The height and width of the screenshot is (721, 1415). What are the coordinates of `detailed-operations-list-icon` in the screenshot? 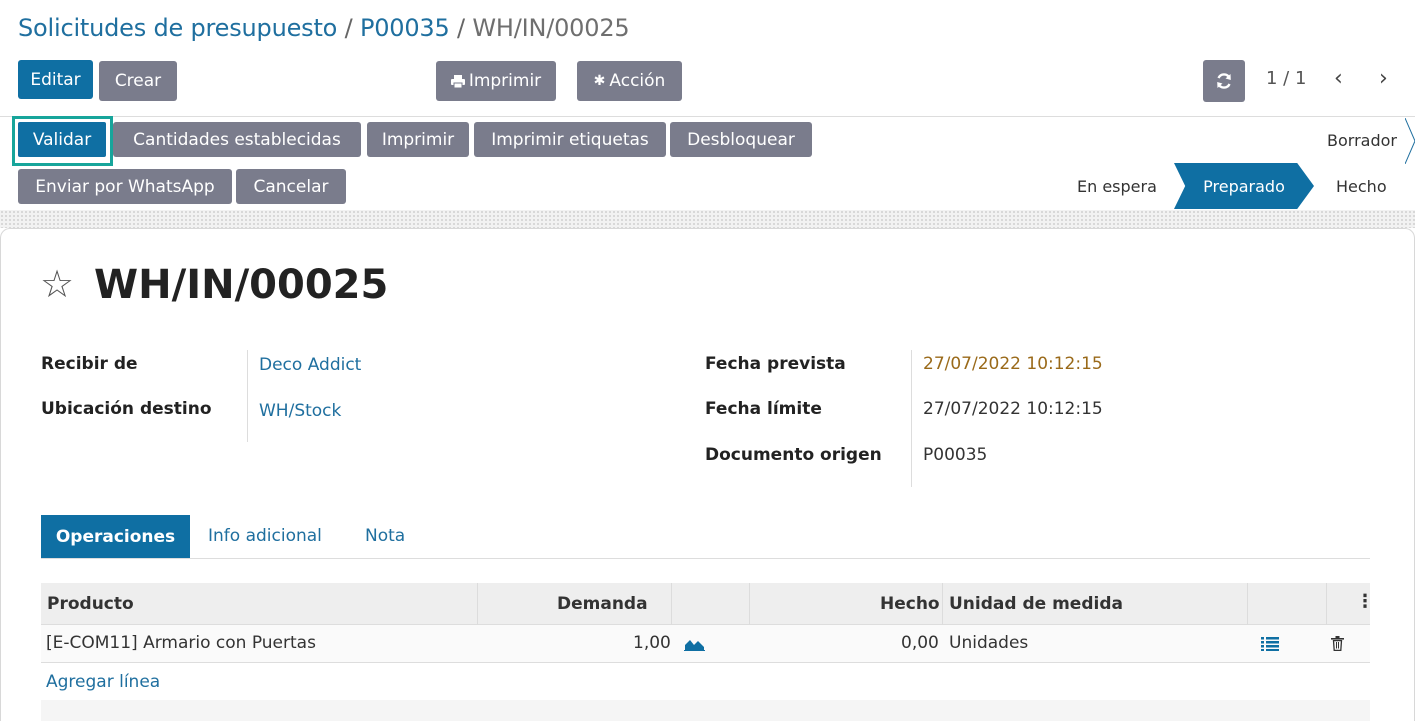 It's located at (1270, 644).